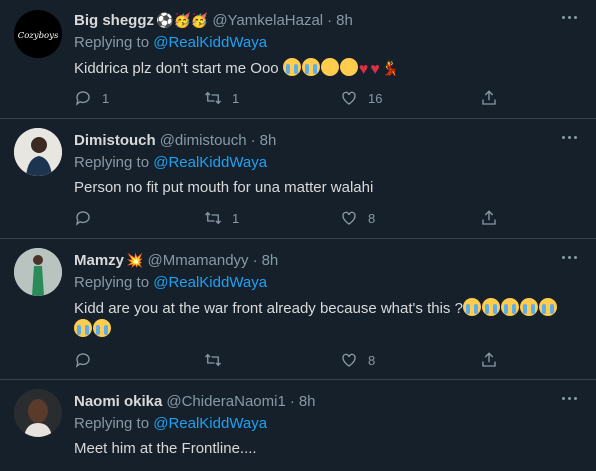  What do you see at coordinates (182, 19) in the screenshot?
I see `name-emoji: ⚽🥳🥳` at bounding box center [182, 19].